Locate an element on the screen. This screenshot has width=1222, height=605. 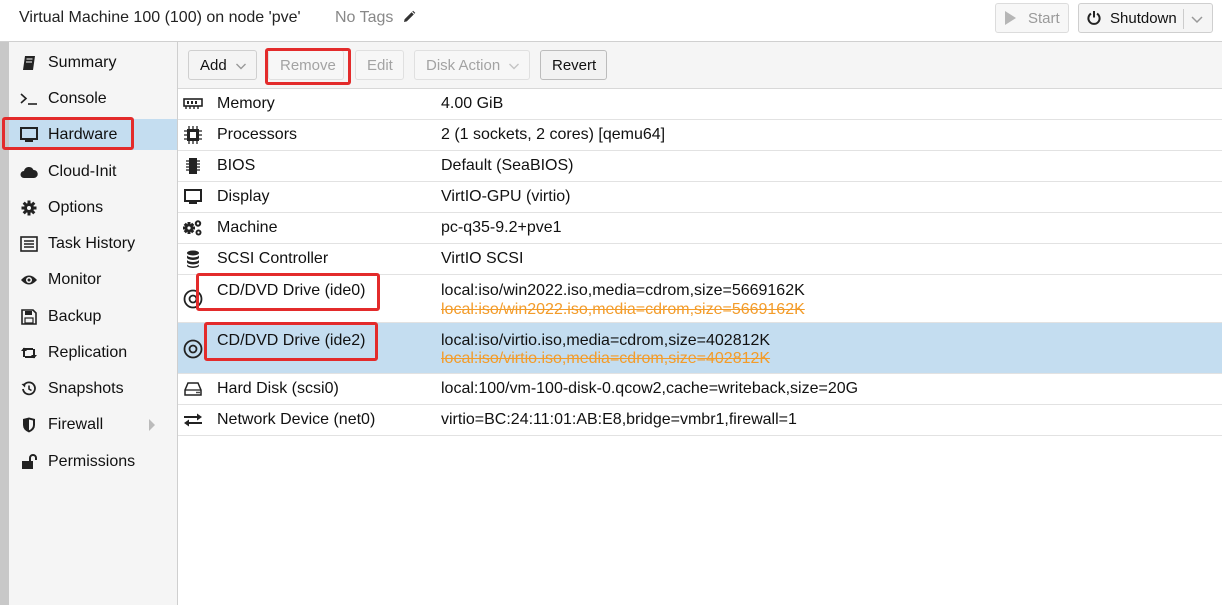
floppy-icon is located at coordinates (29, 317).